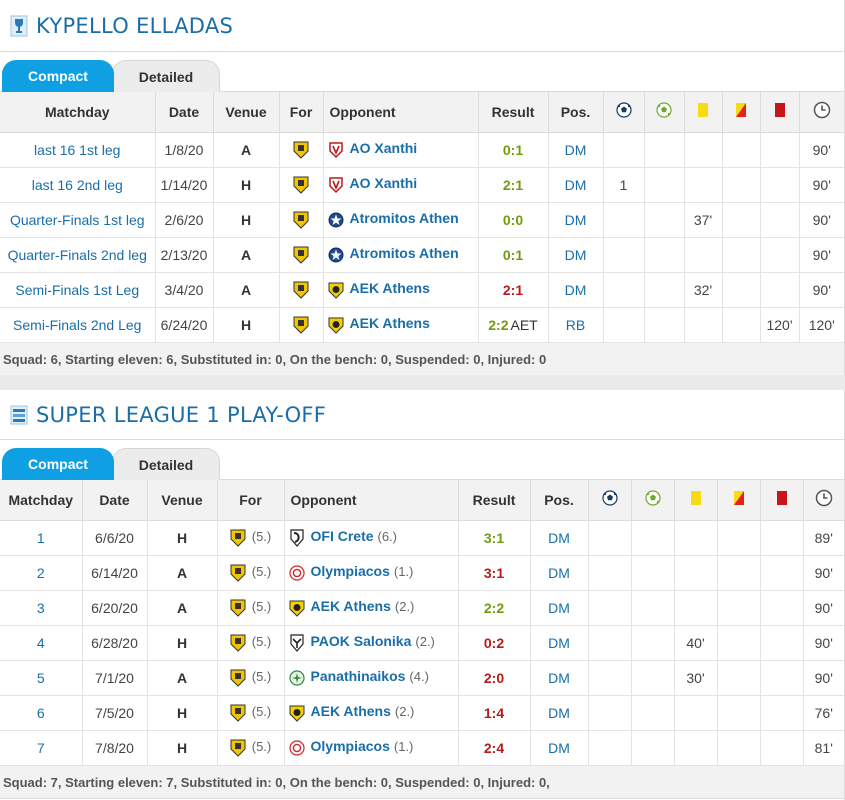 The height and width of the screenshot is (800, 845). What do you see at coordinates (494, 678) in the screenshot?
I see `result-link: 2:0` at bounding box center [494, 678].